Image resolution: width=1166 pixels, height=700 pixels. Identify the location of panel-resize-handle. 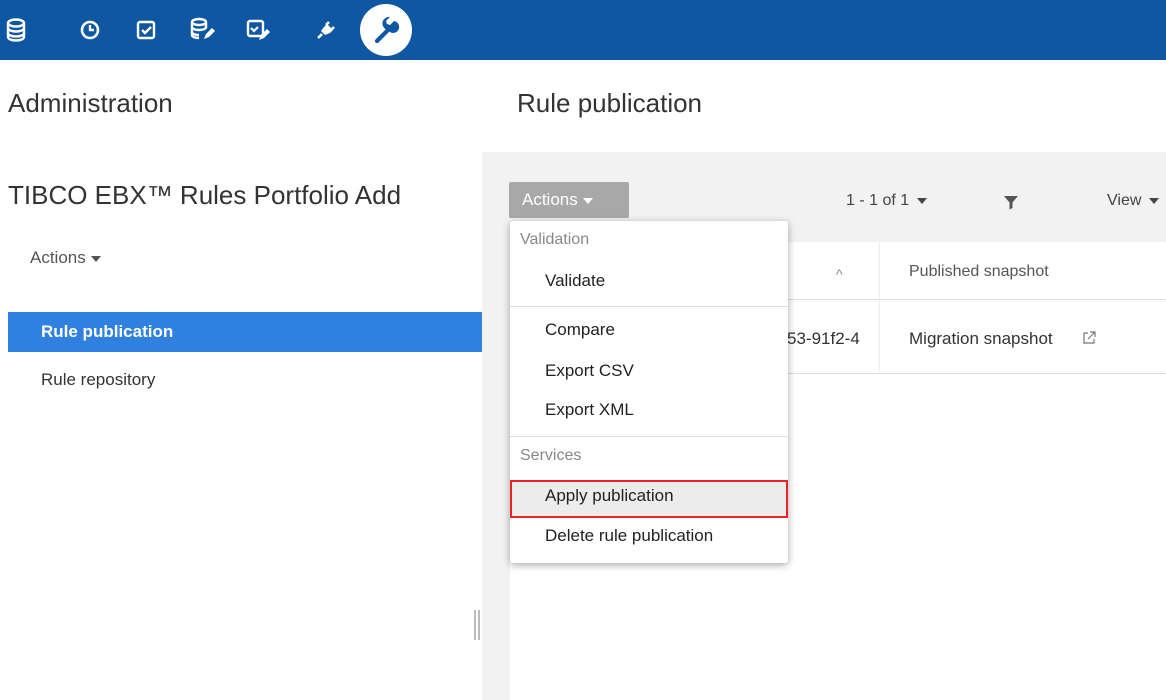
(477, 625).